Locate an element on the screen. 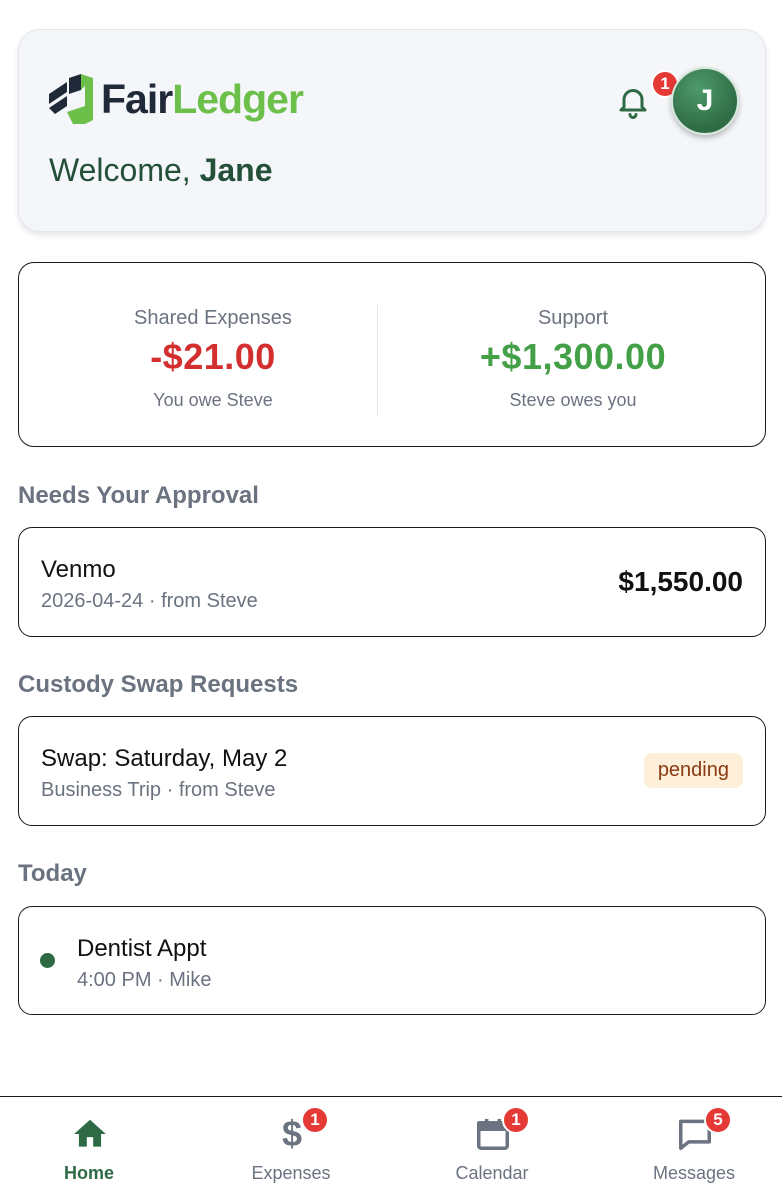  shared-expenses-summary: Shared Expenses -$21.00 You owe Steve is located at coordinates (213, 359).